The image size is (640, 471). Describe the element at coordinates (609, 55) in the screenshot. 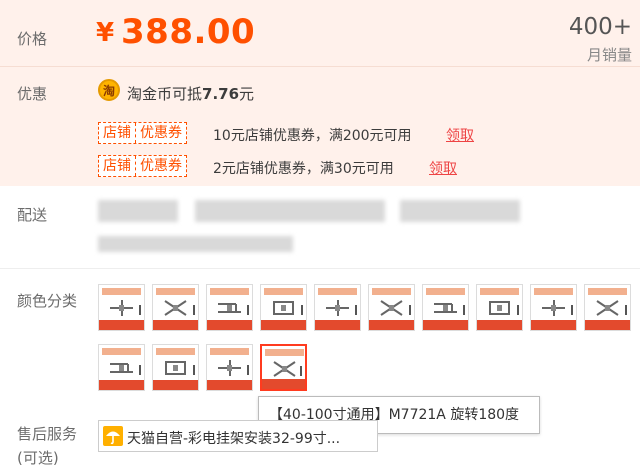

I see `monthly-sales-label: 月销量` at that location.